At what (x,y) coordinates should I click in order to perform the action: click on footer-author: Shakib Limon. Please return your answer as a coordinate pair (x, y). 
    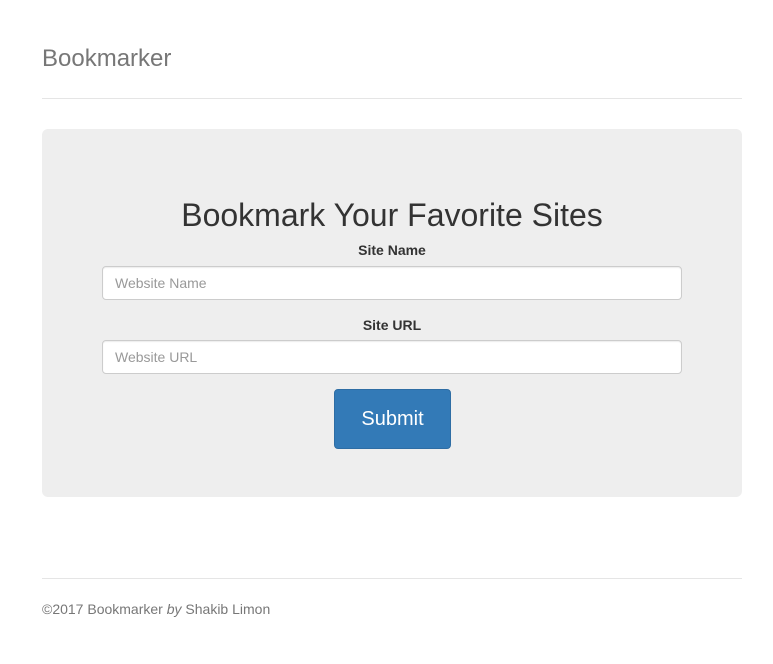
    Looking at the image, I should click on (228, 609).